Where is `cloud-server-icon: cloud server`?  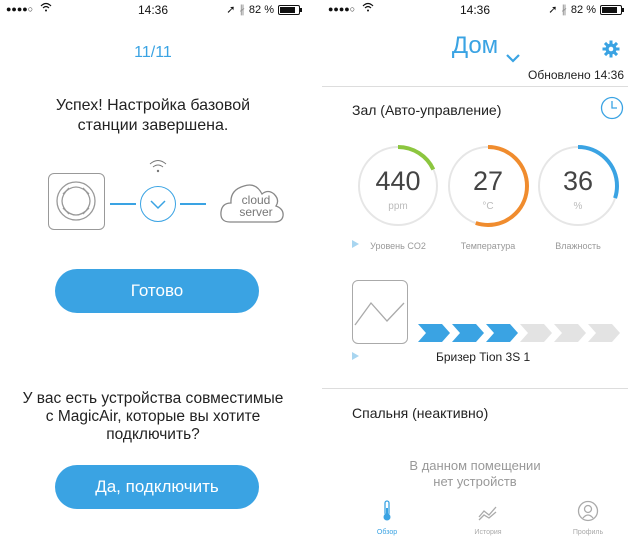
cloud-server-icon: cloud server is located at coordinates (252, 202).